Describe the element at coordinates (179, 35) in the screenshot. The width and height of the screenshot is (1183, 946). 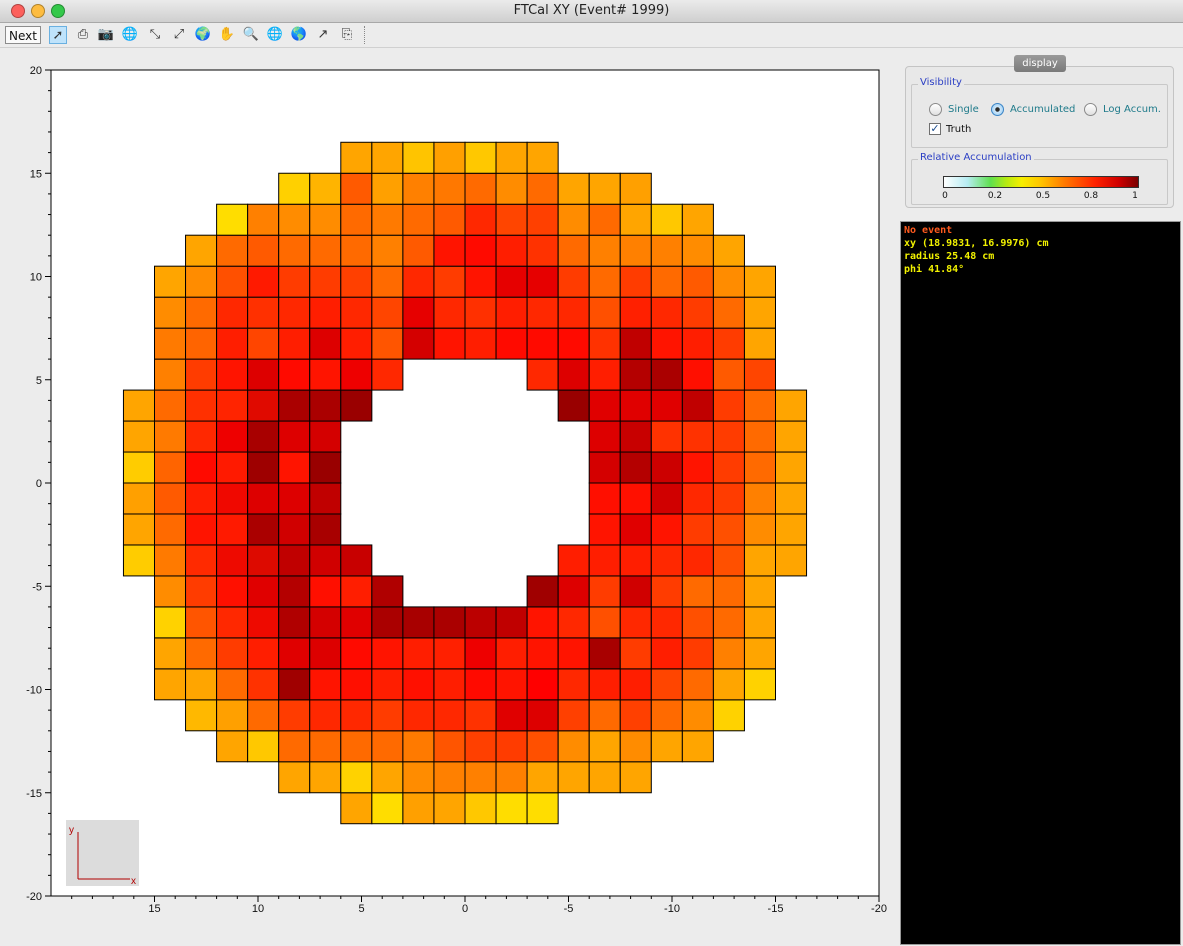
I see `expand-icon: ⤢` at that location.